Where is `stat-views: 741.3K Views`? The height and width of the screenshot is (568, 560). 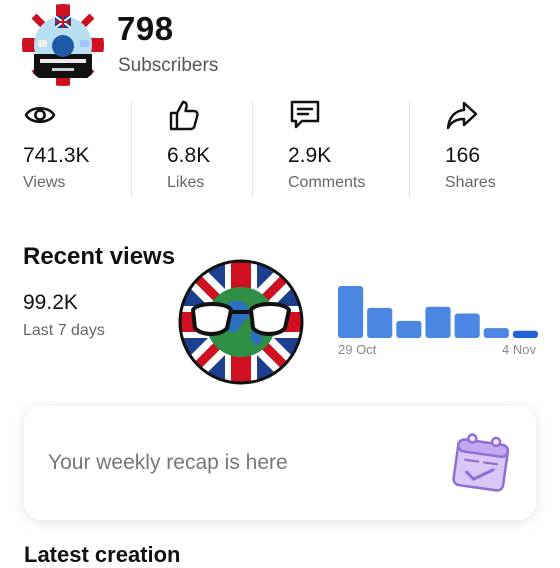 stat-views: 741.3K Views is located at coordinates (78, 145).